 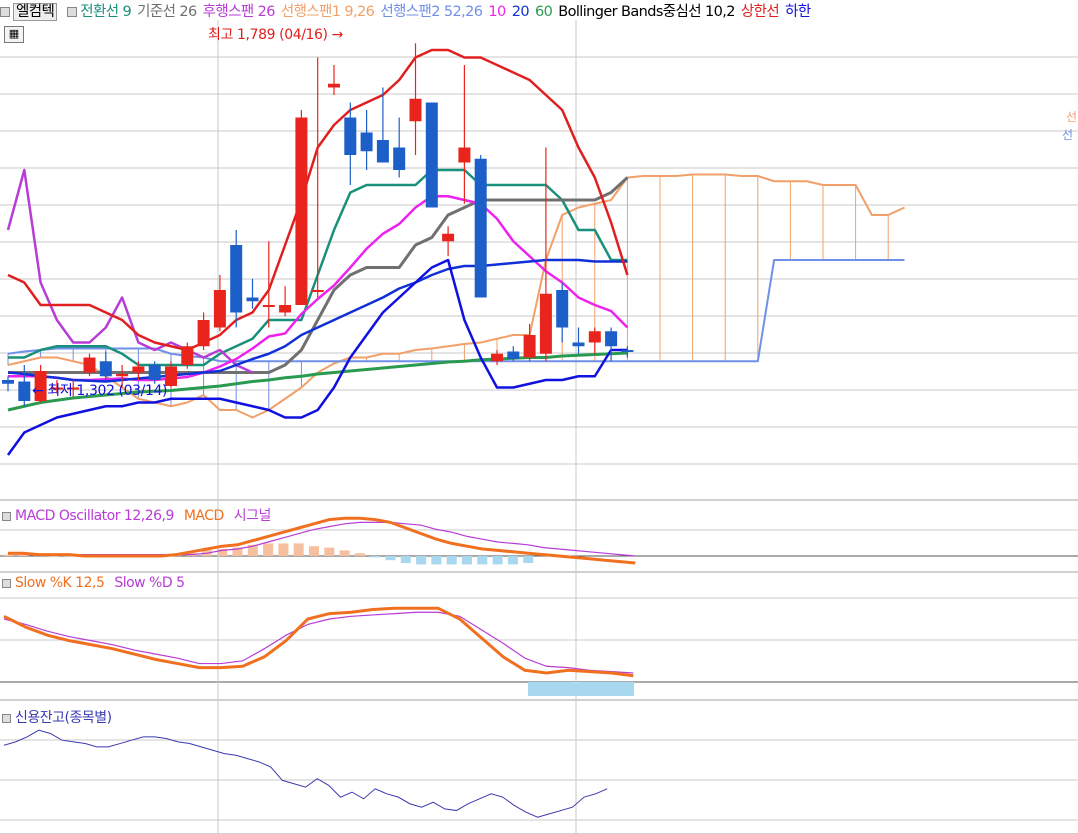 I want to click on span1-edge-label: 선, so click(x=1071, y=117).